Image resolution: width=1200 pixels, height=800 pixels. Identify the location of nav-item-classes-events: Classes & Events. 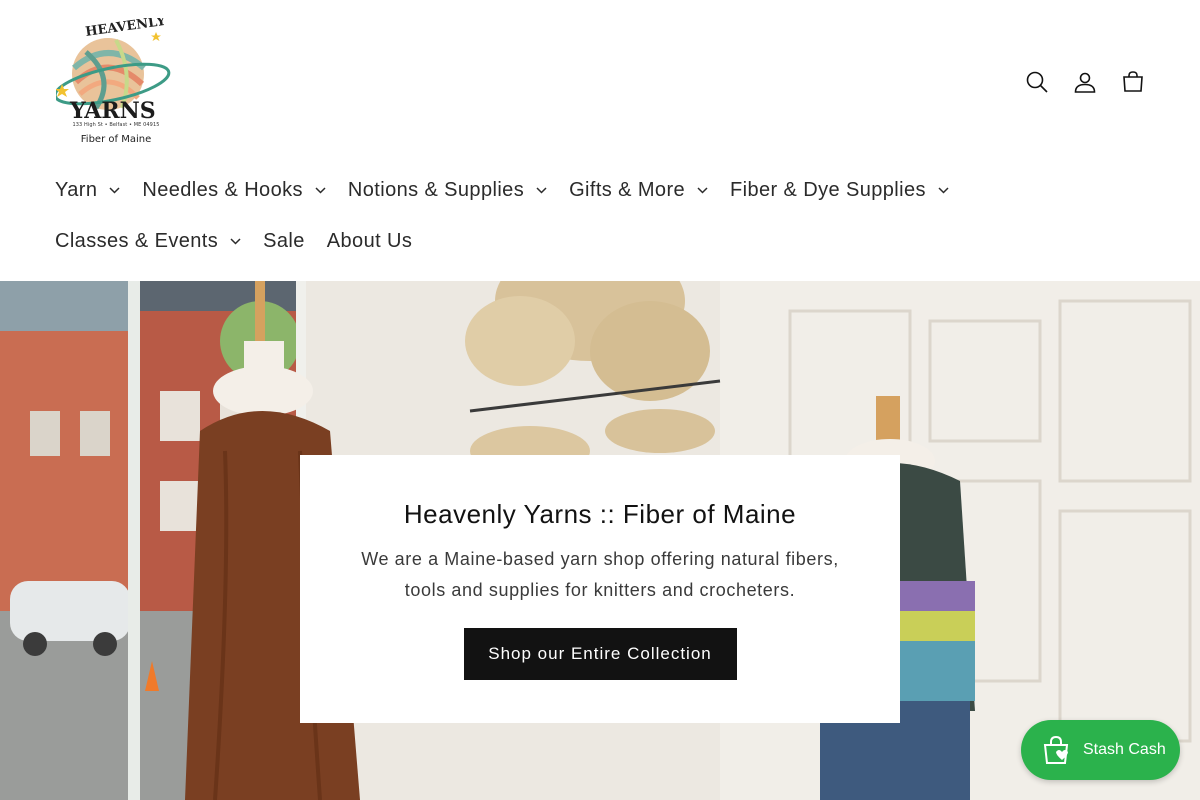
(148, 241).